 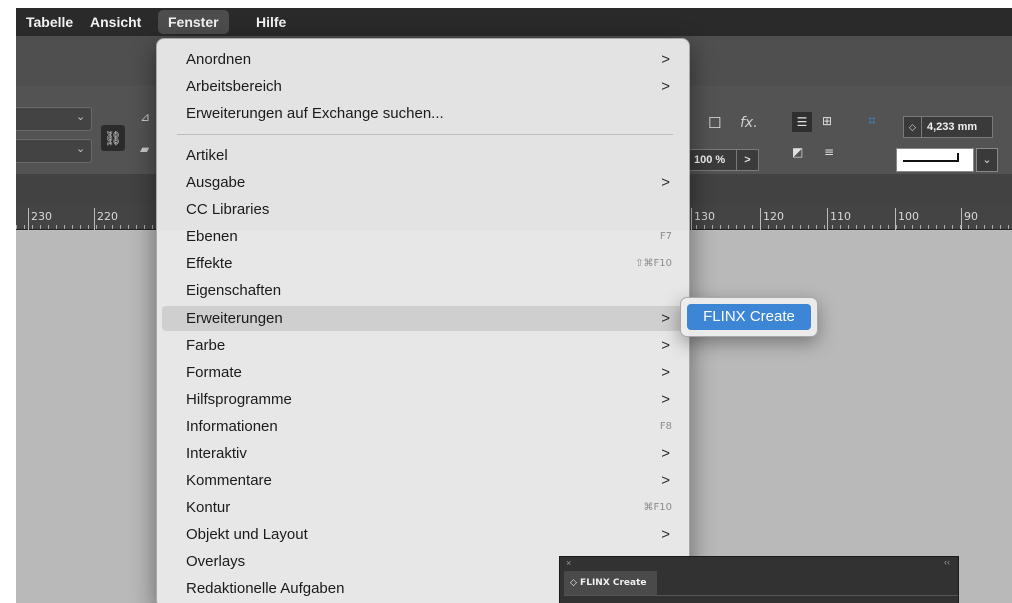 I want to click on submenu-item-flinx-create: FLINX Create, so click(x=749, y=317).